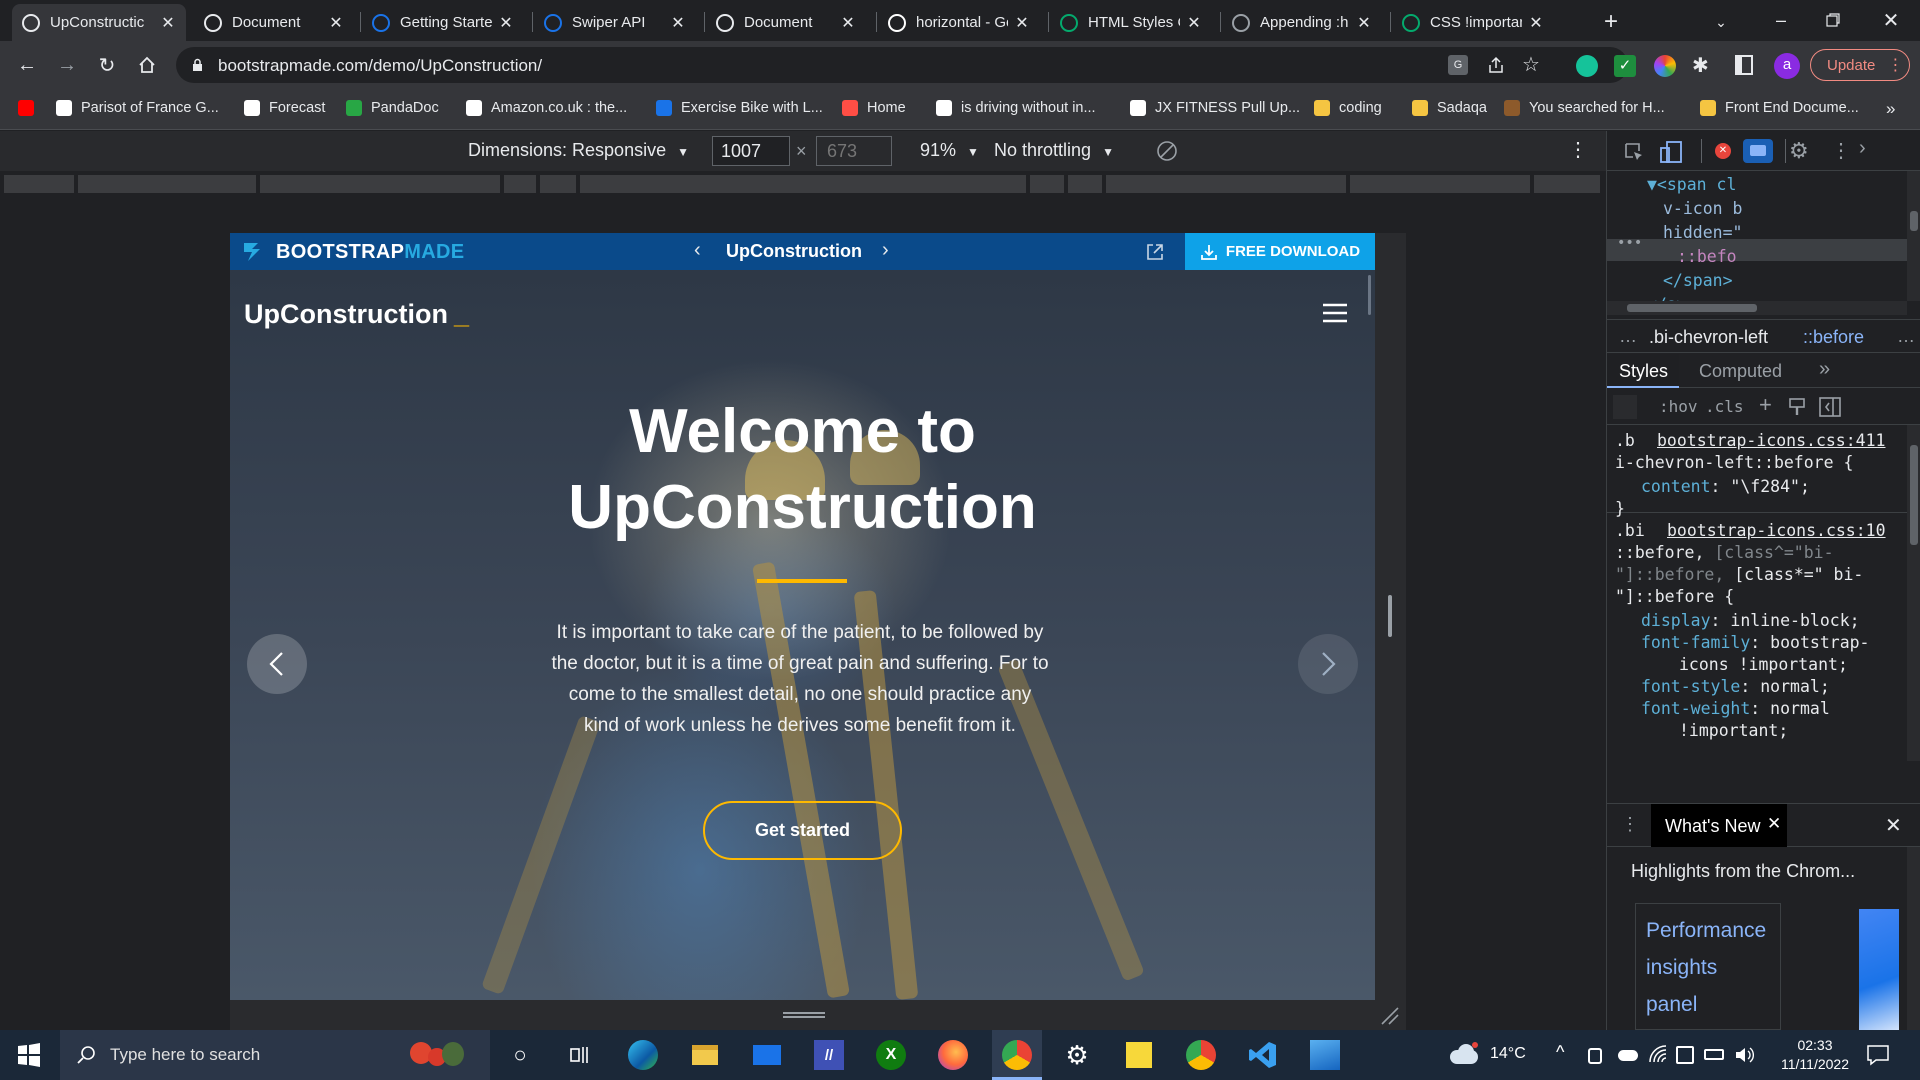  Describe the element at coordinates (959, 22) in the screenshot. I see `tab: horizontal - Go ✕` at that location.